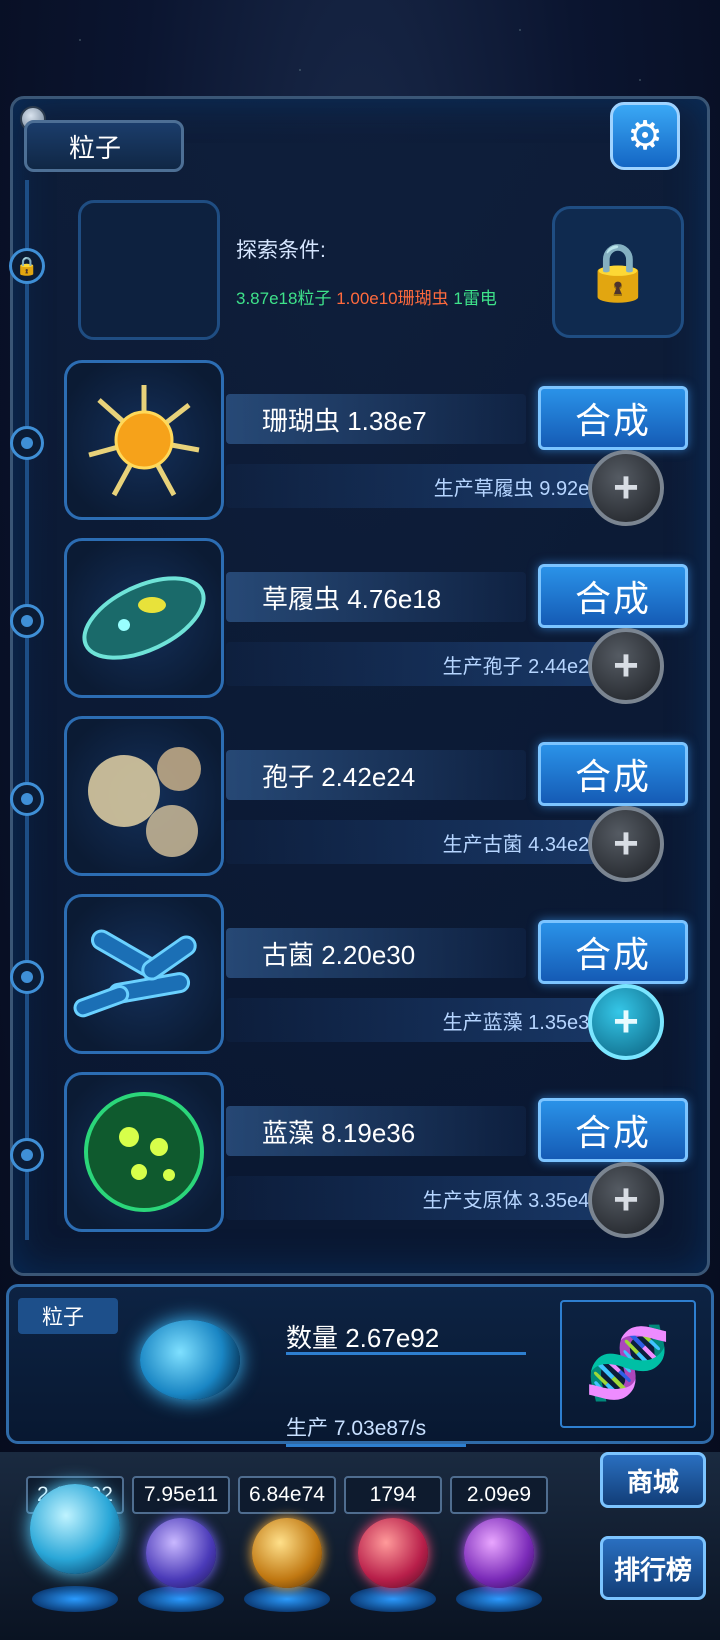 The image size is (720, 1640). I want to click on creature-name: 蓝藻 8.19e36, so click(376, 1131).